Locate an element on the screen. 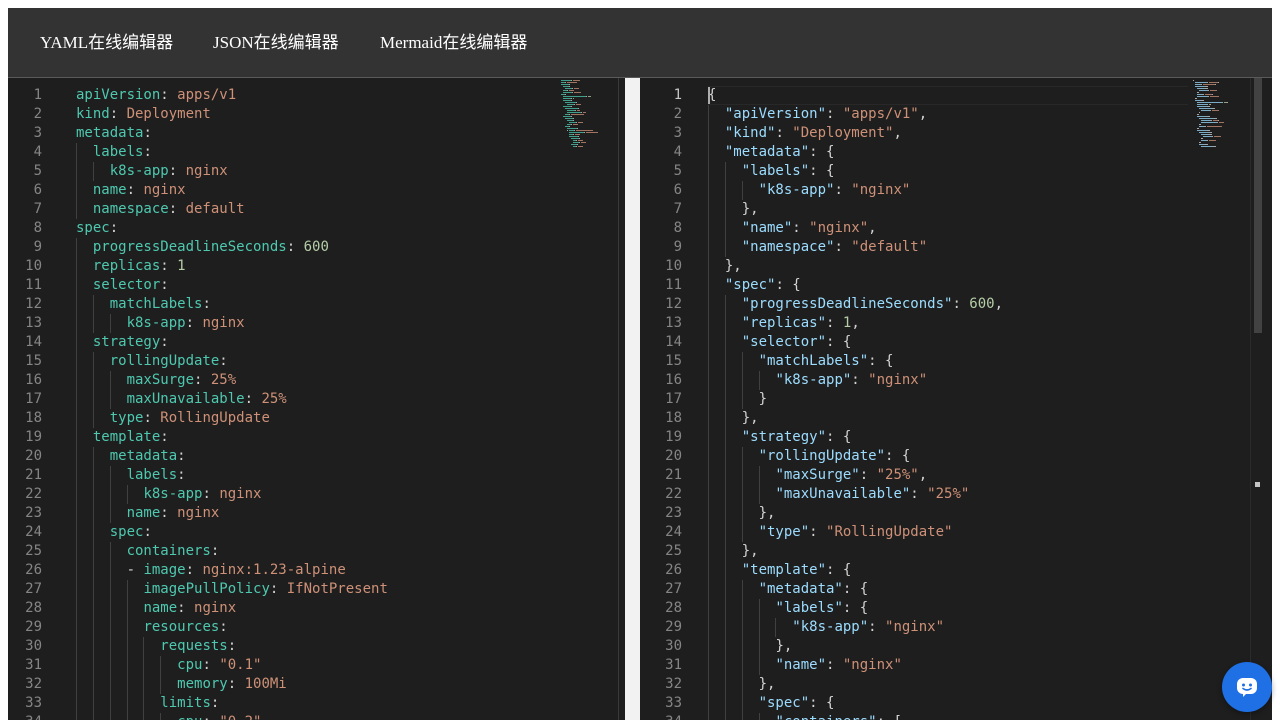 This screenshot has width=1280, height=720. code-line: 5 "labels": { is located at coordinates (915, 171).